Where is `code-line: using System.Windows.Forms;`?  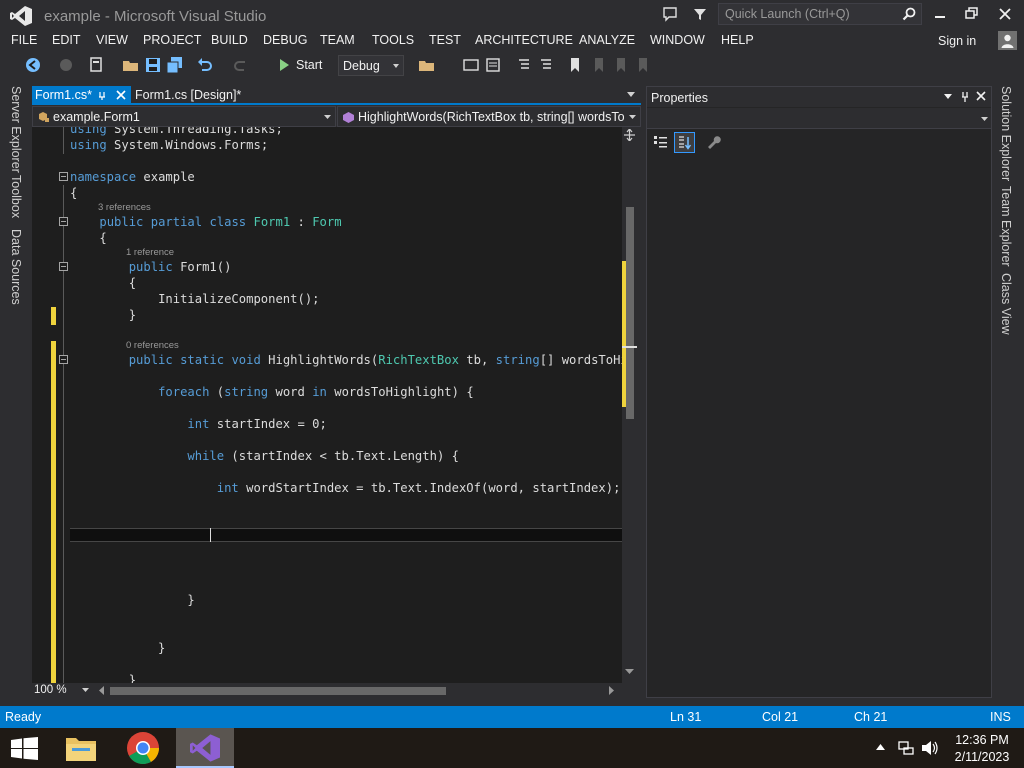 code-line: using System.Windows.Forms; is located at coordinates (169, 145).